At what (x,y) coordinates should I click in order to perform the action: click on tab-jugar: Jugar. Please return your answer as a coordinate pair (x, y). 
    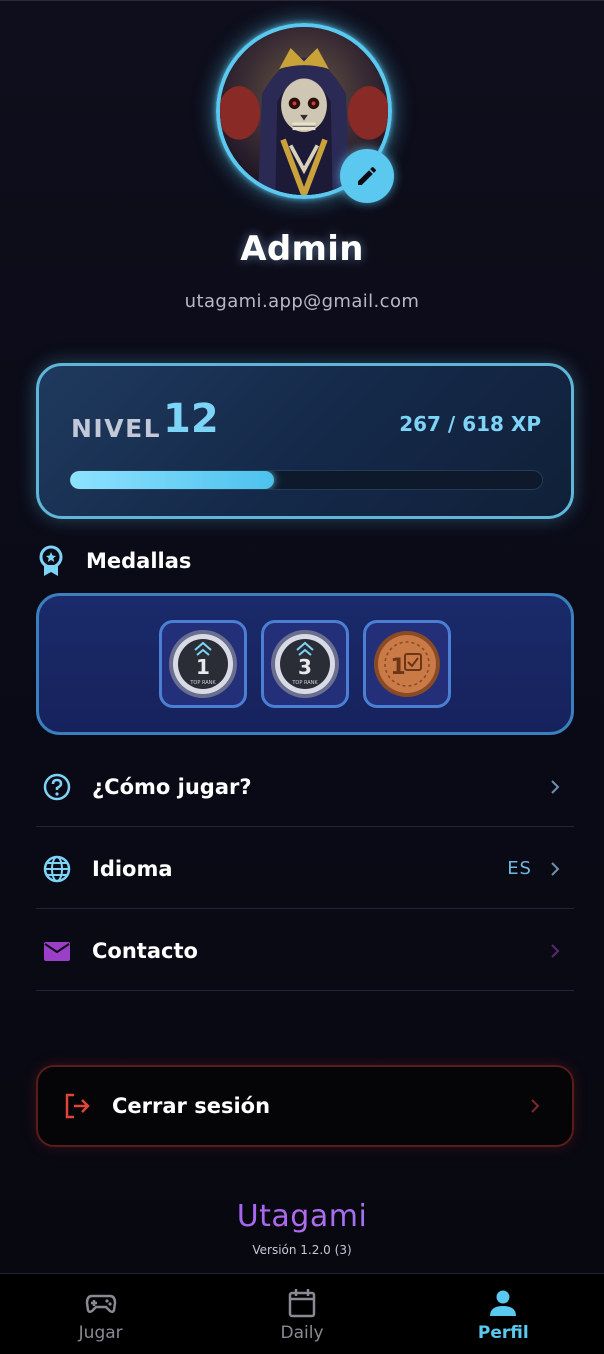
    Looking at the image, I should click on (100, 1314).